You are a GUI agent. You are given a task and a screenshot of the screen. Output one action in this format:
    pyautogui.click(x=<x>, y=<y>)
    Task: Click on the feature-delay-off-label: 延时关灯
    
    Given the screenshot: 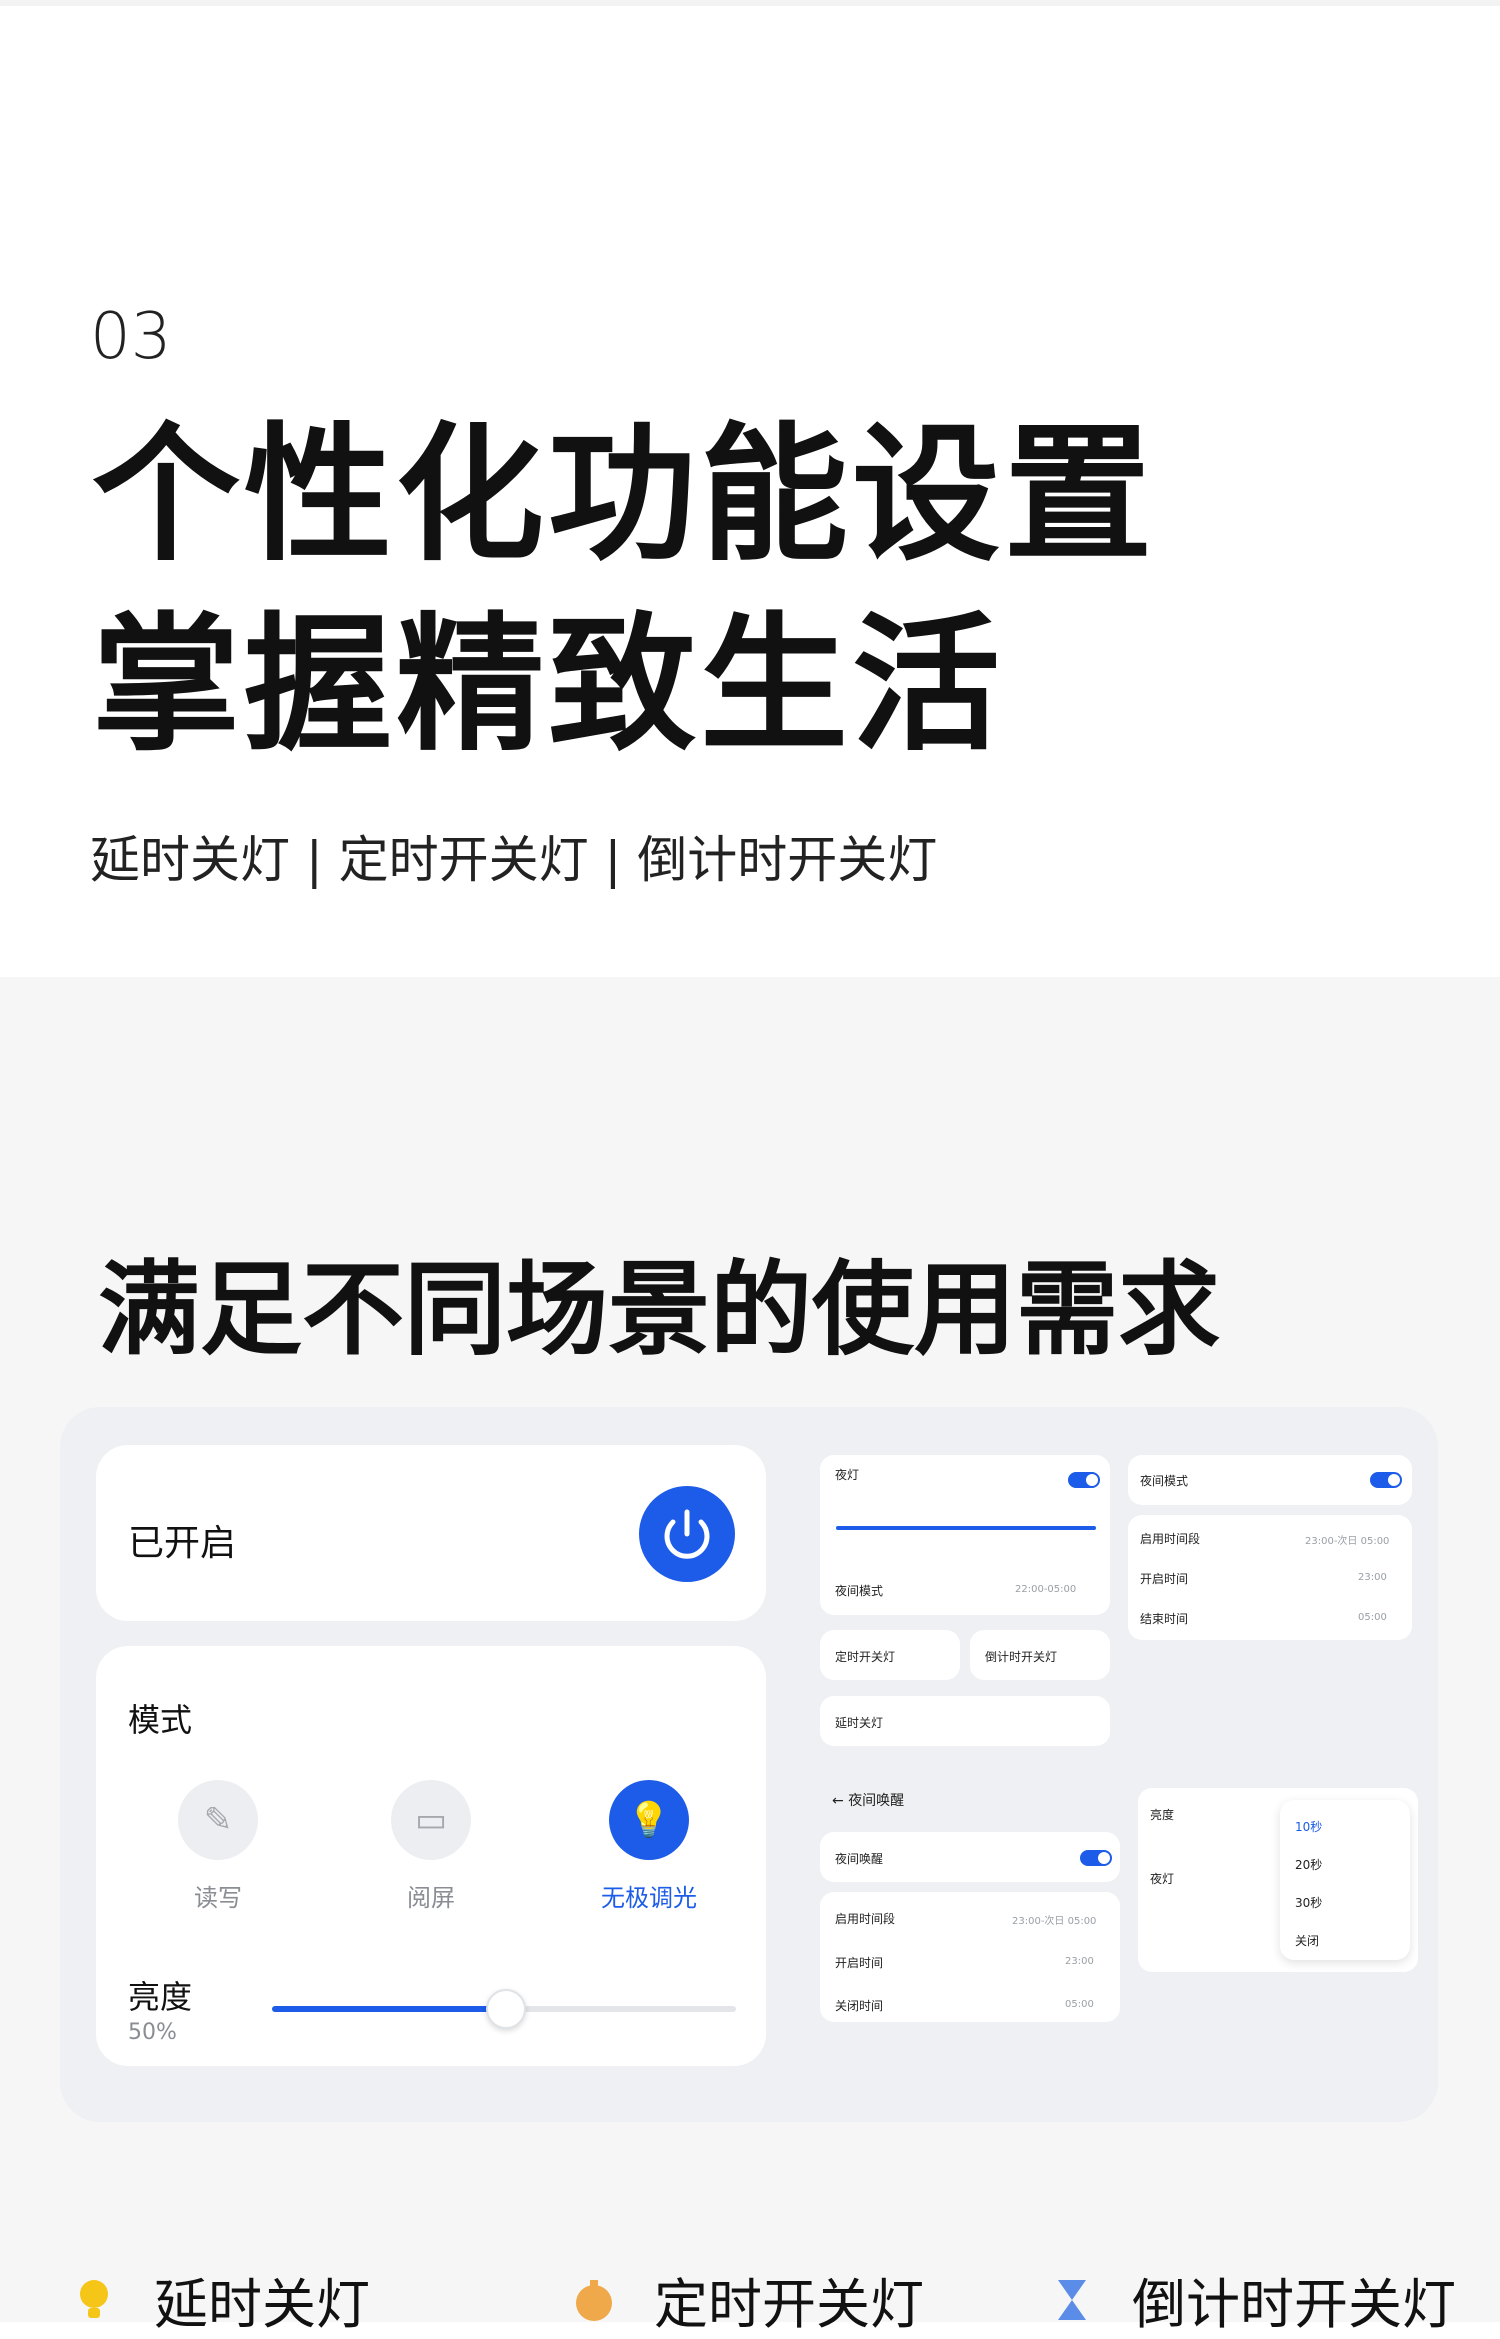 What is the action you would take?
    pyautogui.click(x=262, y=2304)
    